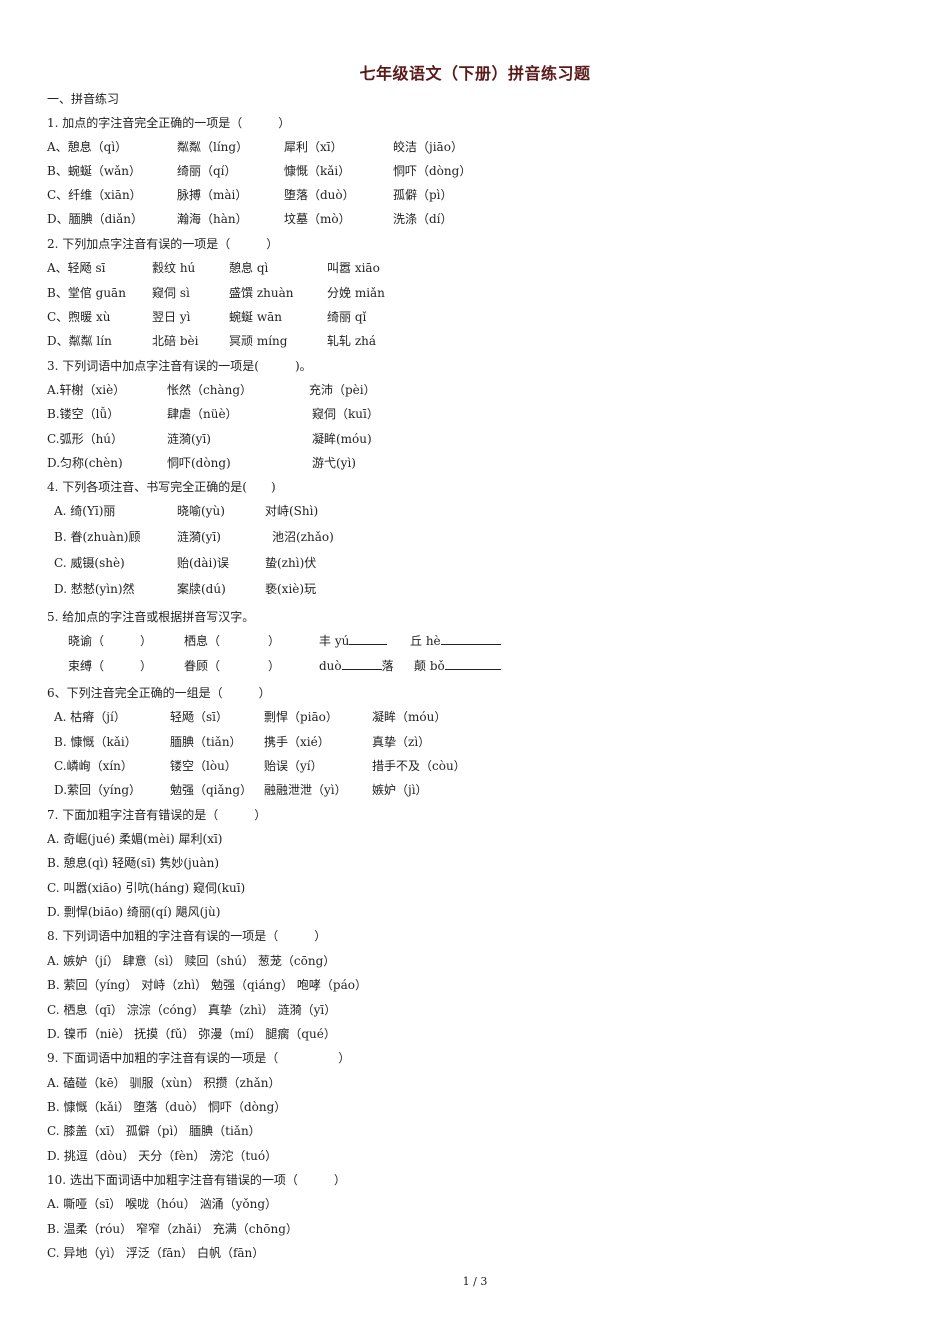 The image size is (950, 1344). What do you see at coordinates (135, 839) in the screenshot?
I see `question-7-option-a: A. 奇崛(jué) 柔媚(mèi) 犀利(xī)` at bounding box center [135, 839].